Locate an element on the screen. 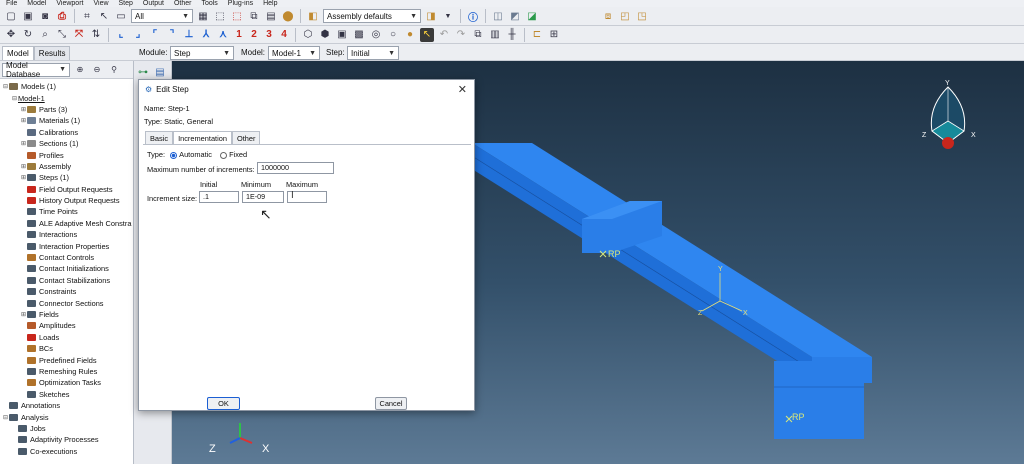 The height and width of the screenshot is (464, 1024). menu-item-help: Help is located at coordinates (270, 3).